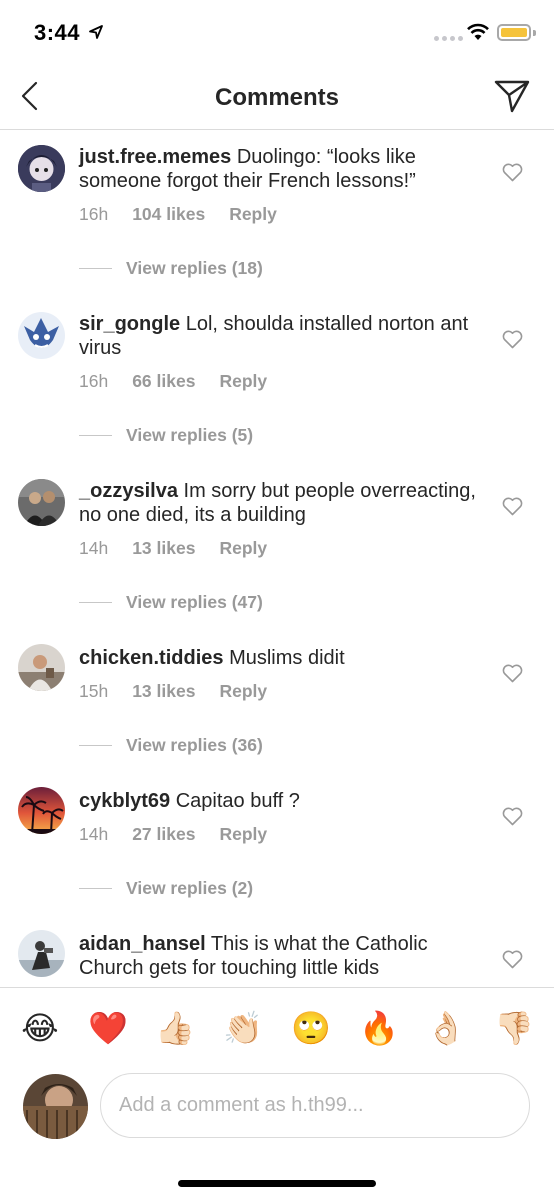 The image size is (554, 1200). I want to click on view-replies-button: View replies (5), so click(166, 435).